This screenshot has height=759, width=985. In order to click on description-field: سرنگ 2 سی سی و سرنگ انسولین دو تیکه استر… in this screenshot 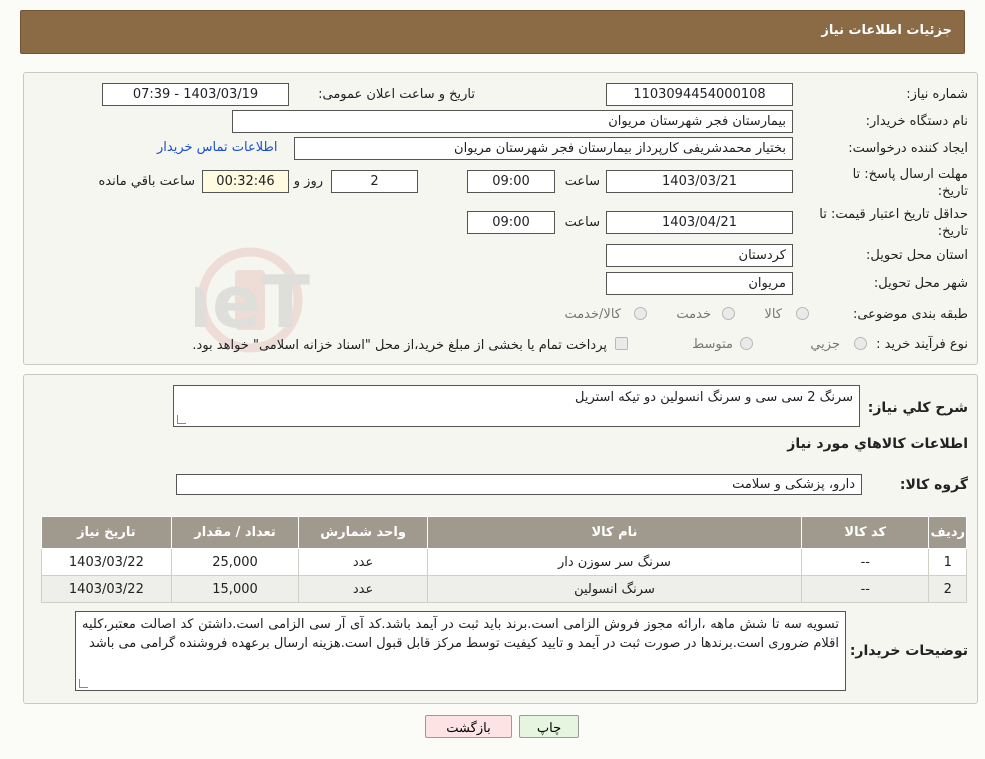, I will do `click(516, 406)`.